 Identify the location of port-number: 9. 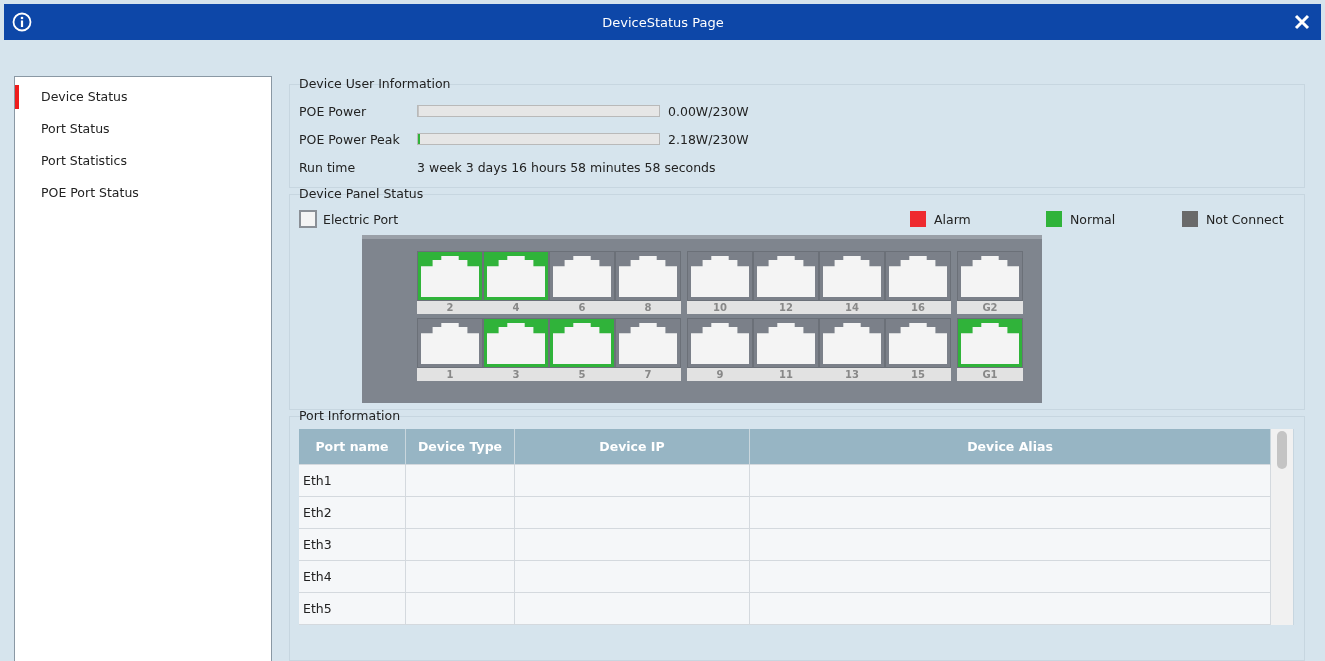
(720, 374).